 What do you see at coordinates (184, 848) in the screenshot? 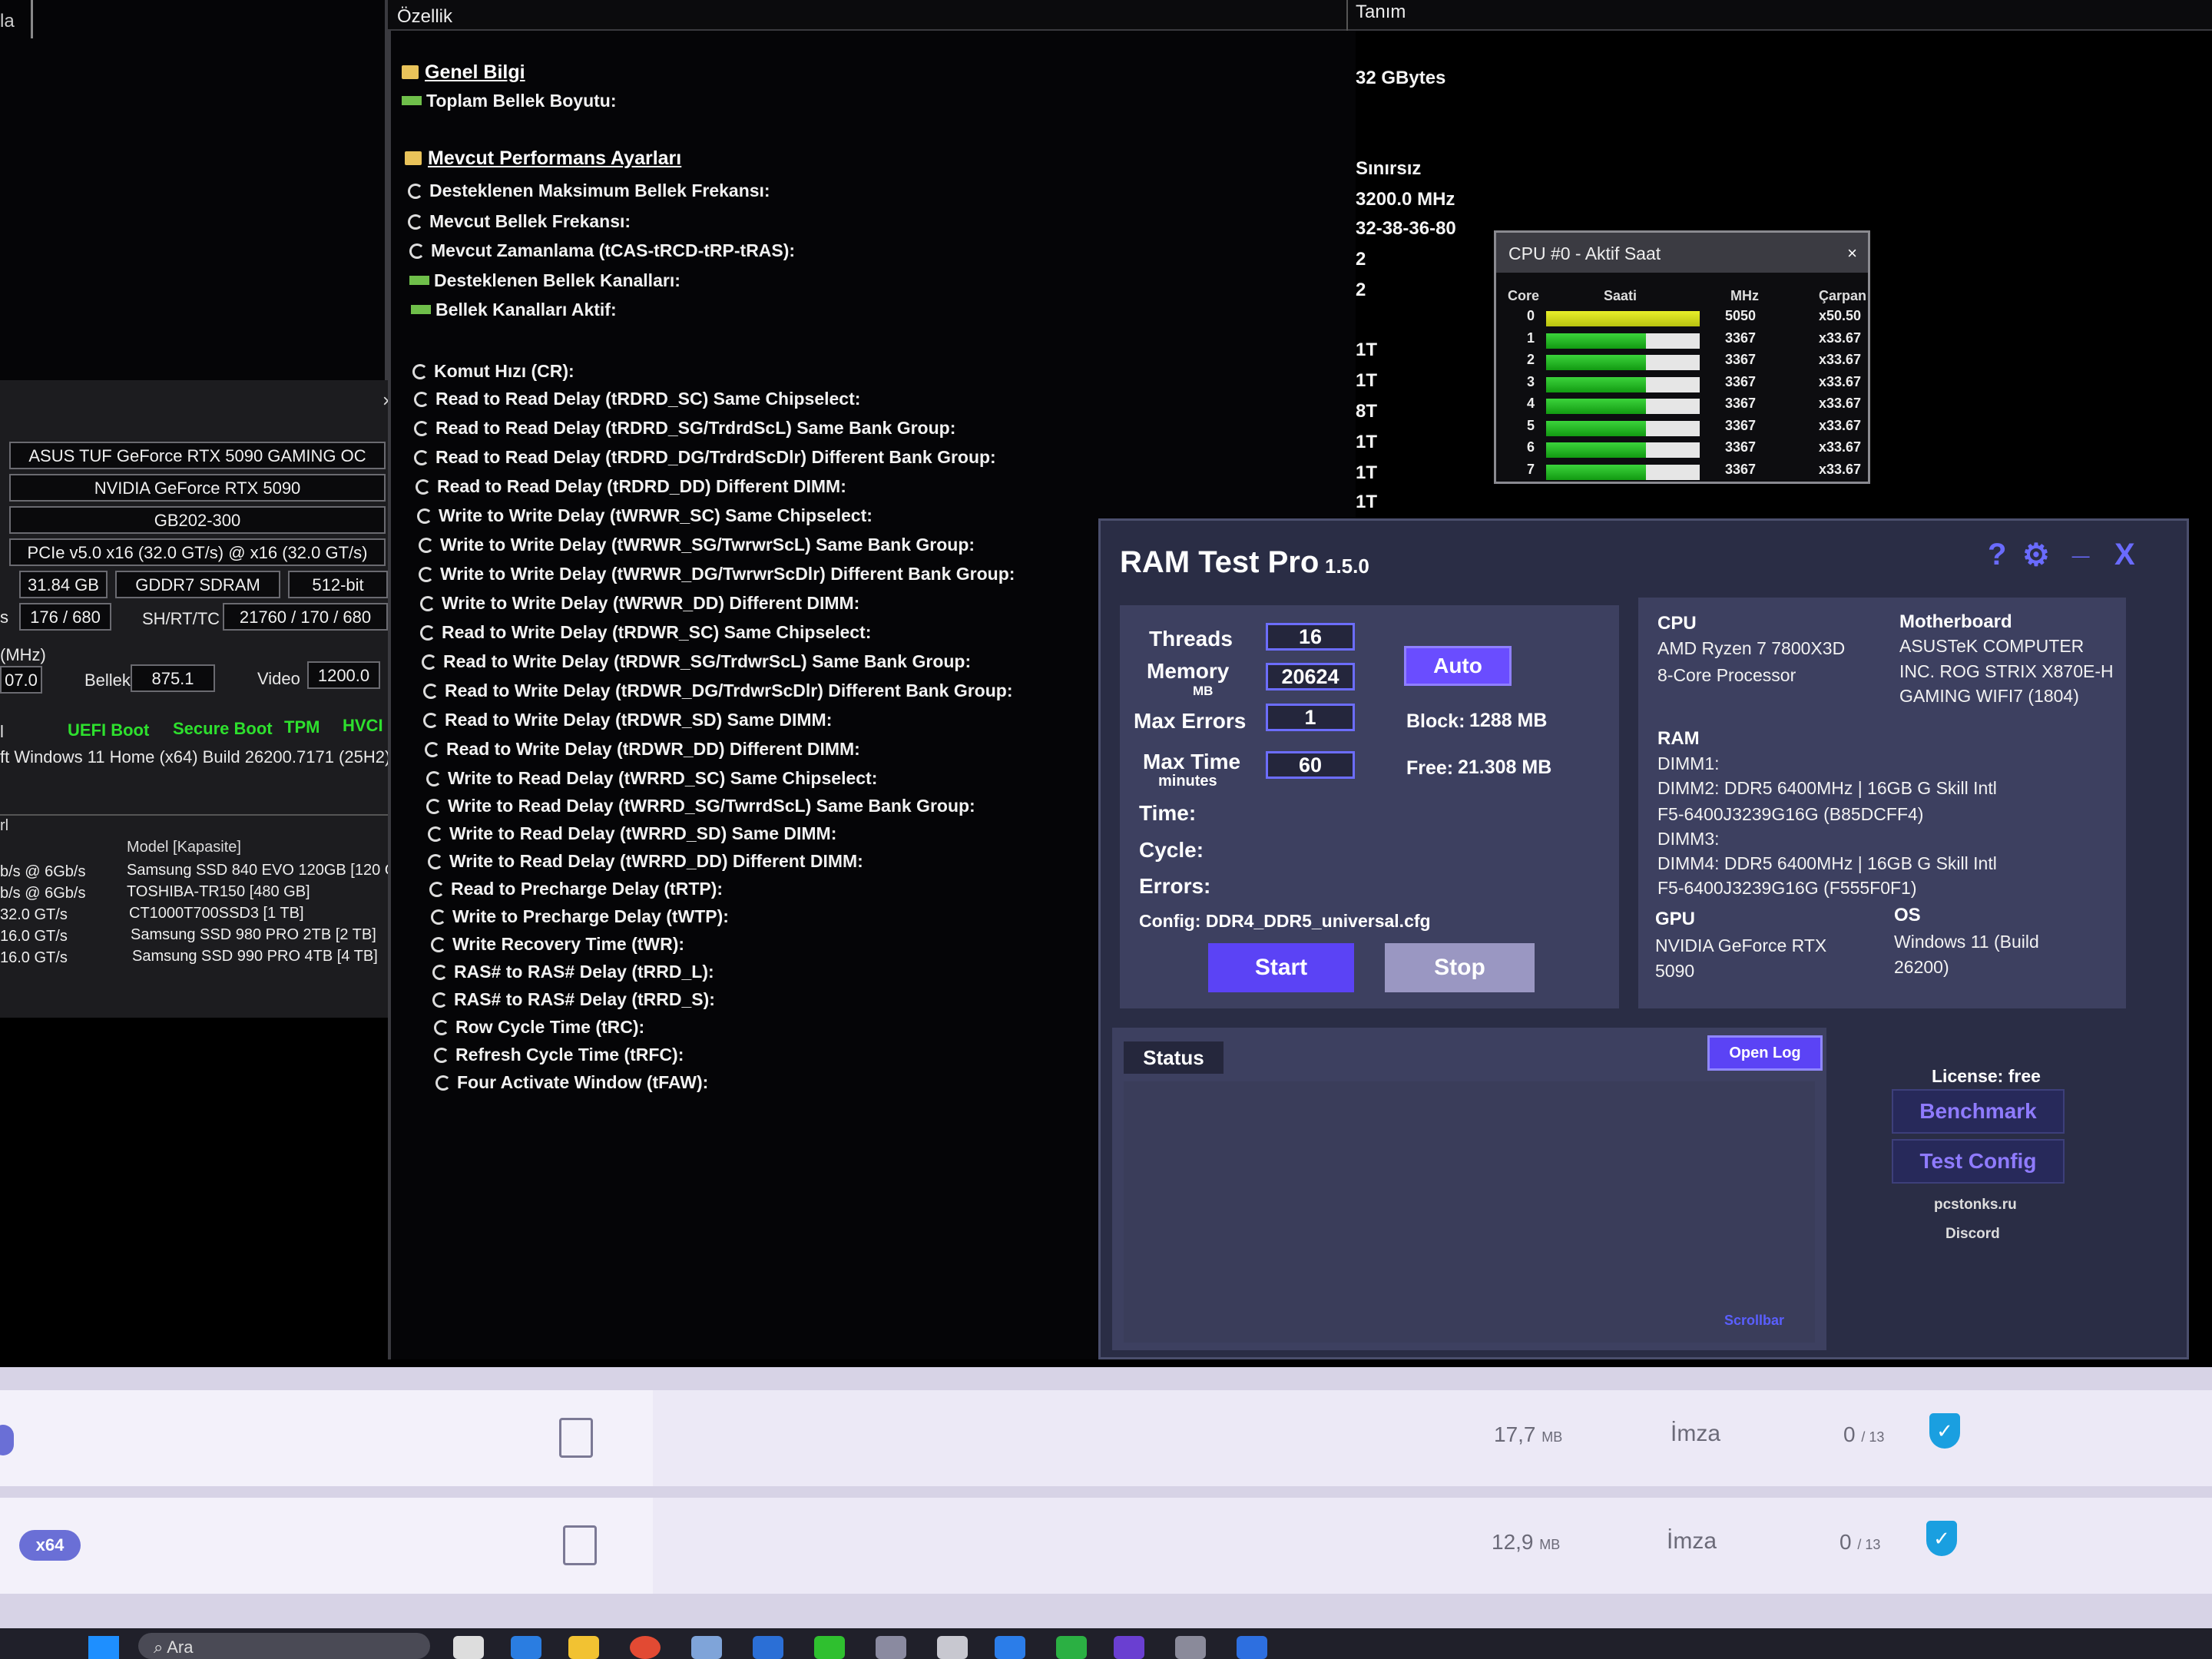
I see `drive-model-header: Model [Kapasite]` at bounding box center [184, 848].